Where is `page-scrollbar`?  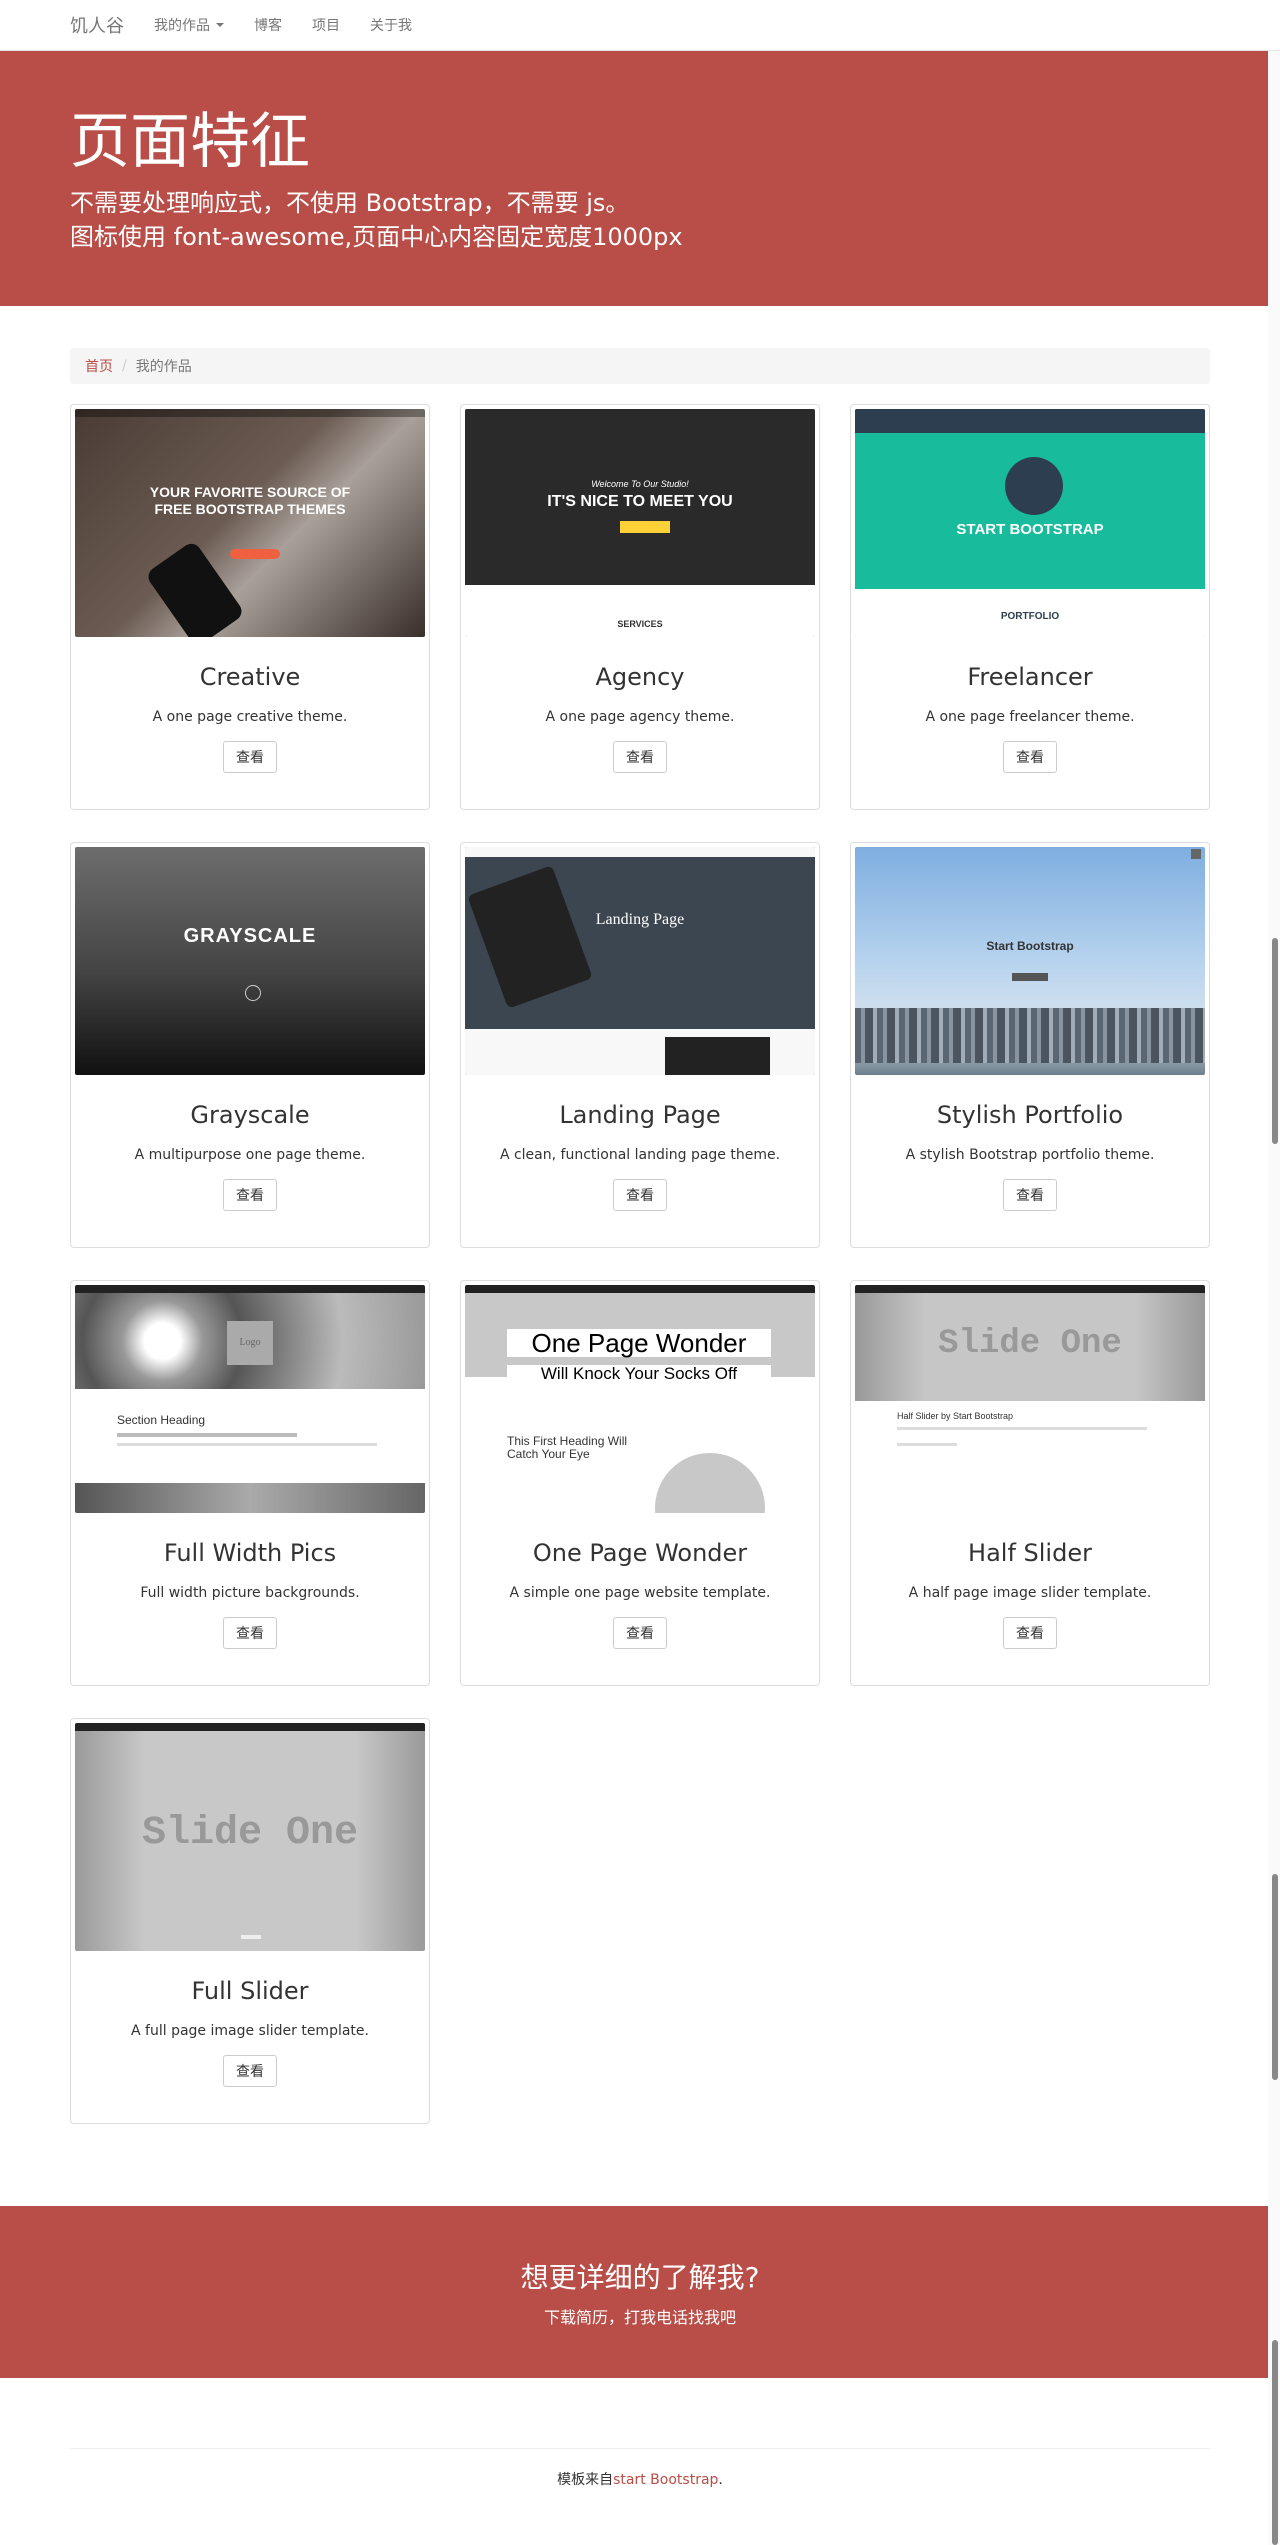 page-scrollbar is located at coordinates (1274, 1272).